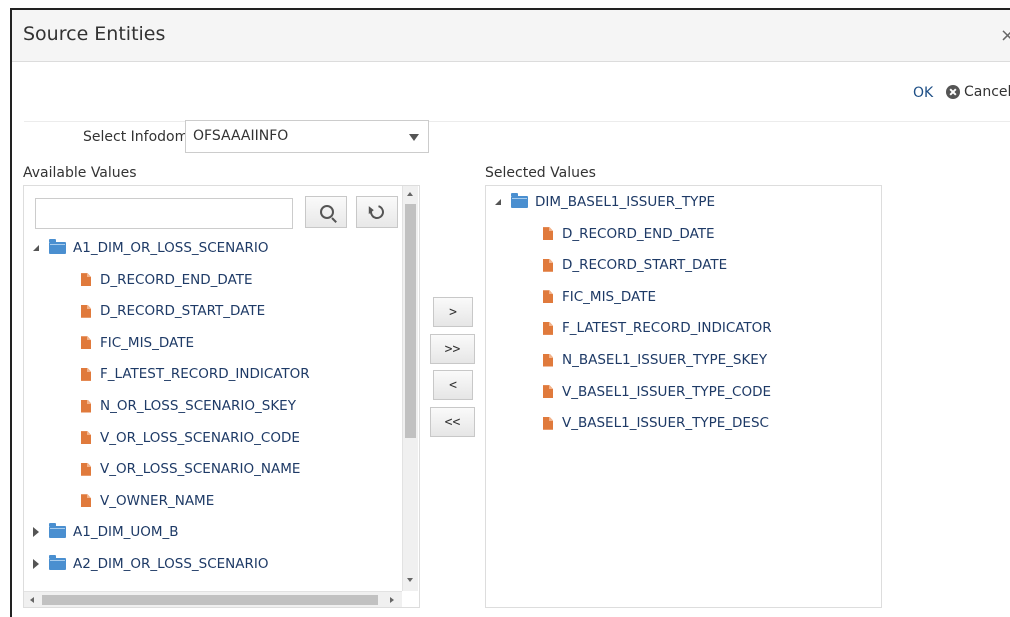 Image resolution: width=1010 pixels, height=617 pixels. I want to click on close-icon: ×, so click(1005, 35).